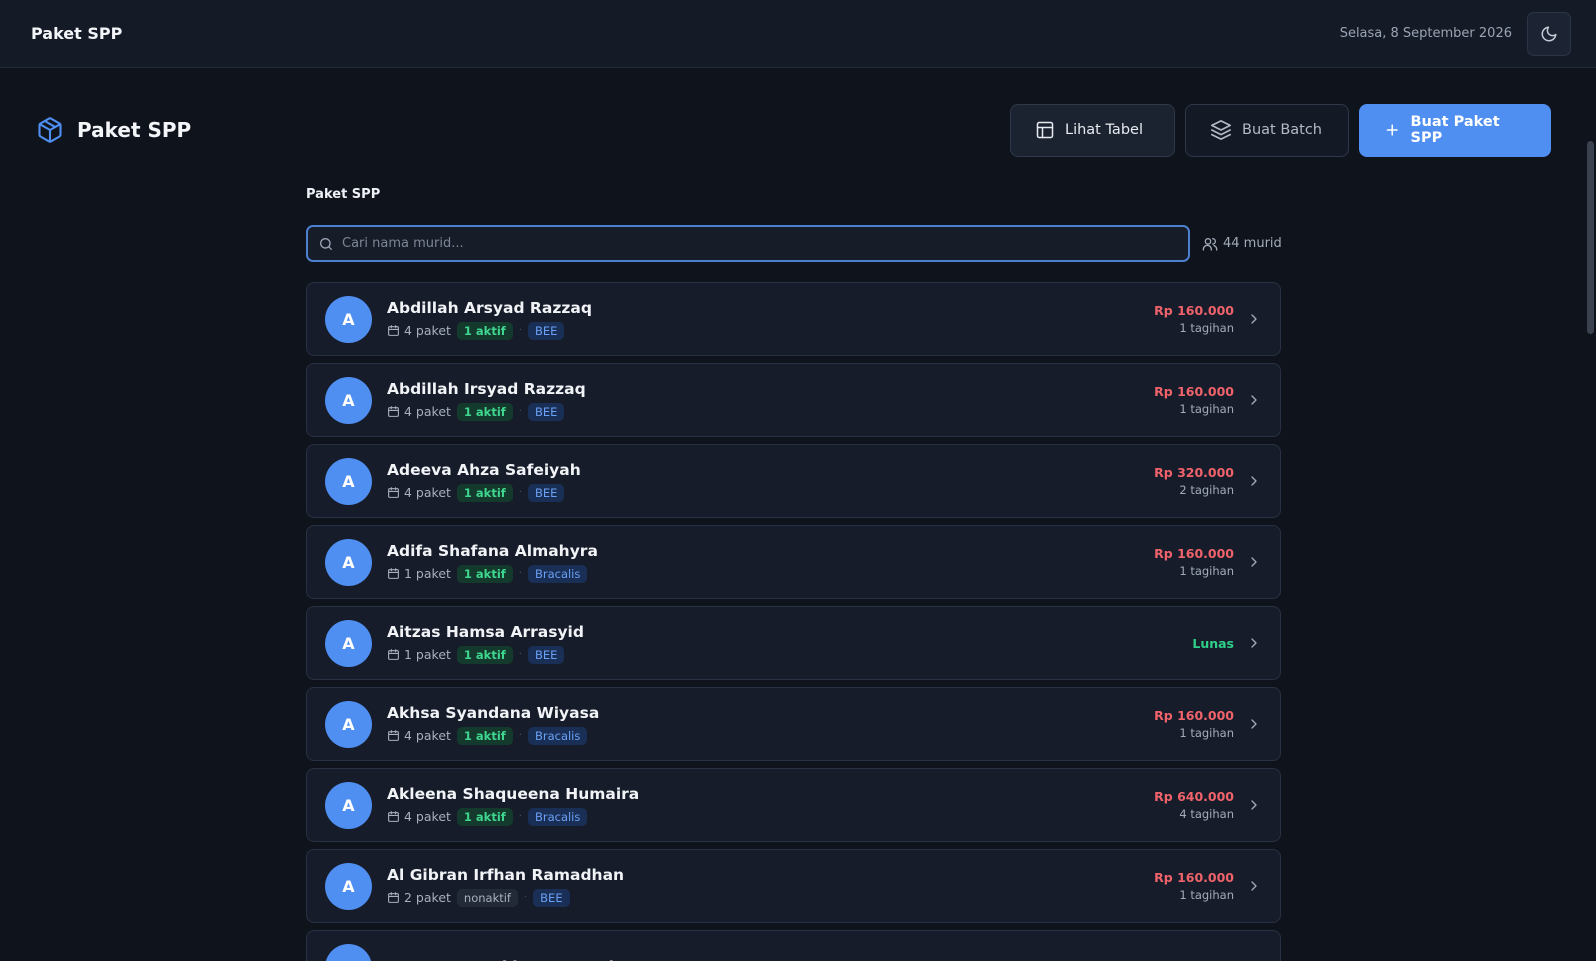 This screenshot has height=961, width=1596. I want to click on top-bar: Paket SPP Selasa, 8 September 2026, so click(798, 34).